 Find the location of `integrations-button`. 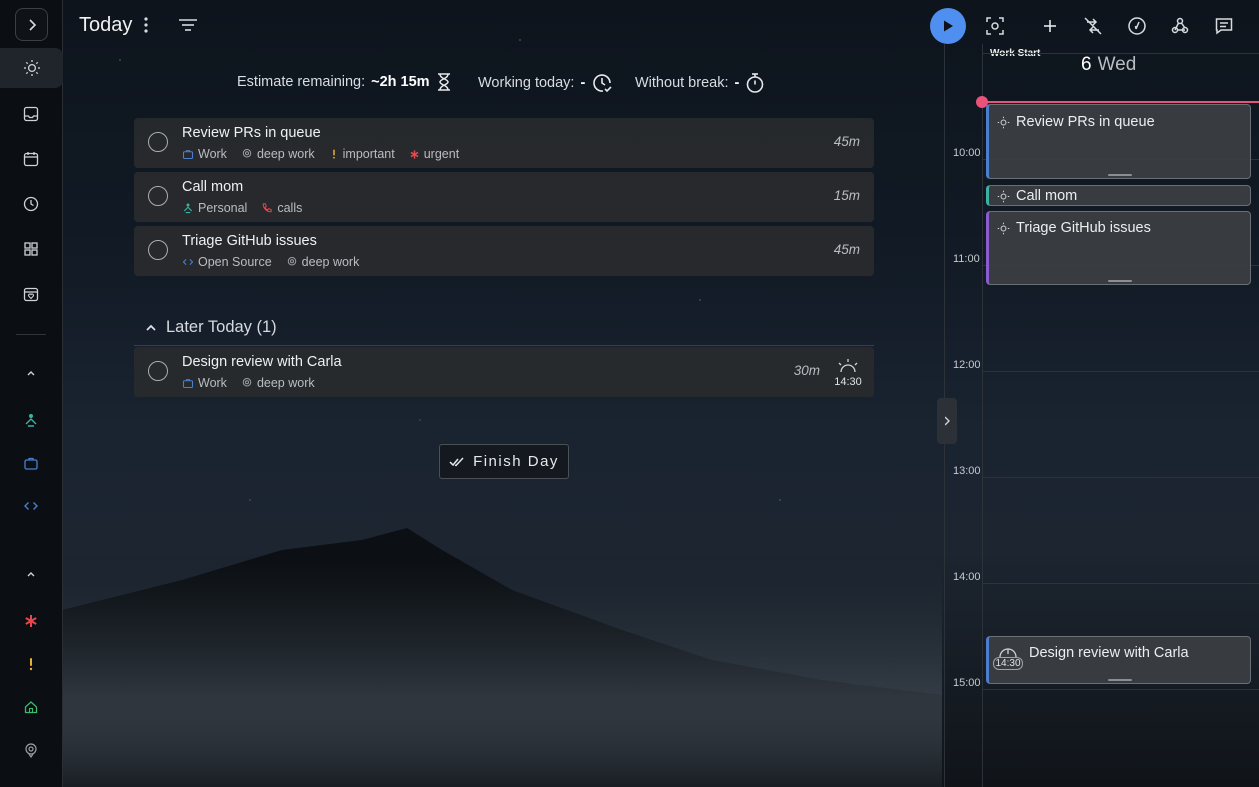

integrations-button is located at coordinates (1180, 26).